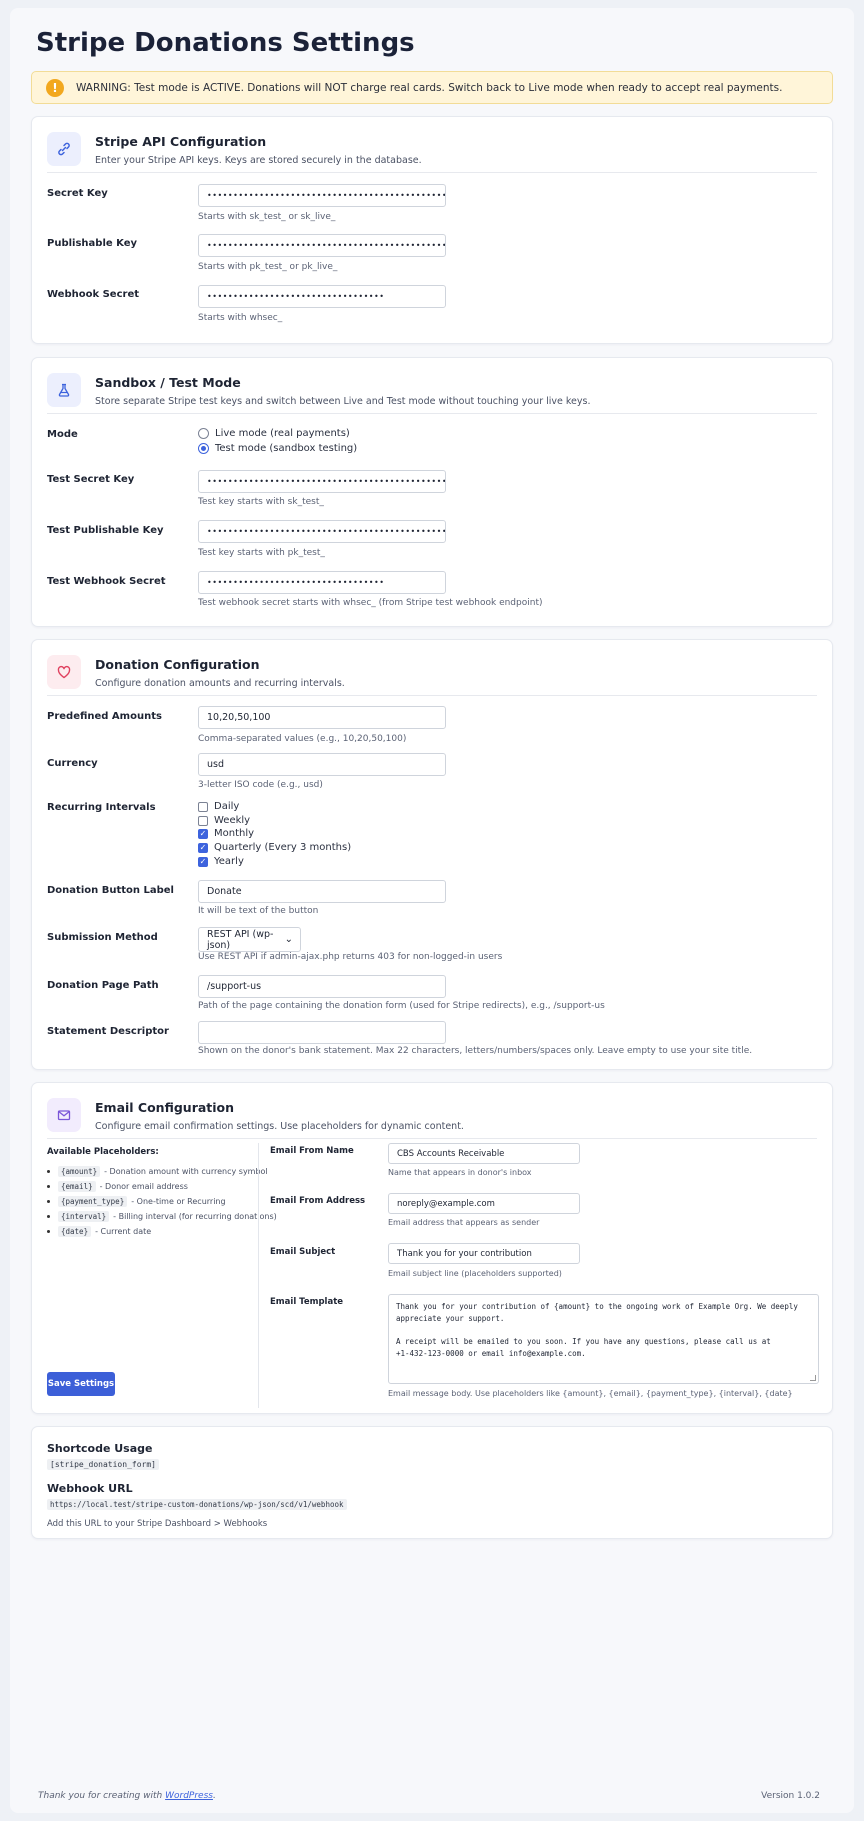 This screenshot has width=864, height=1821. What do you see at coordinates (322, 1032) in the screenshot?
I see `statement-descriptor-input` at bounding box center [322, 1032].